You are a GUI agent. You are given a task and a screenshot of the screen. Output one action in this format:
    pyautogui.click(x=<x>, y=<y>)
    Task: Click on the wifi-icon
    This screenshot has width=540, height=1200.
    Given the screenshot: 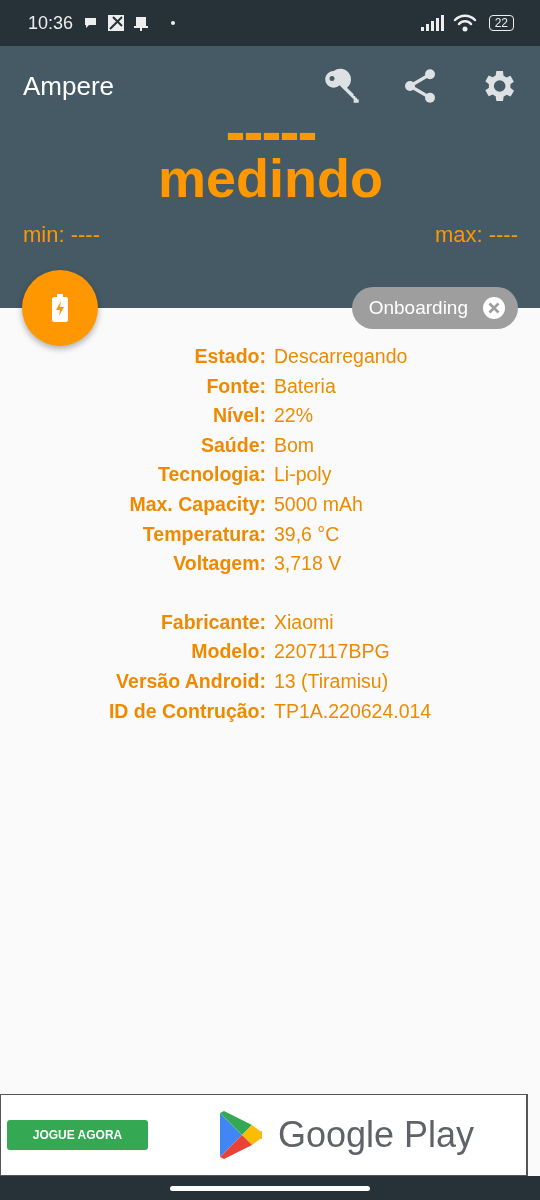 What is the action you would take?
    pyautogui.click(x=464, y=23)
    